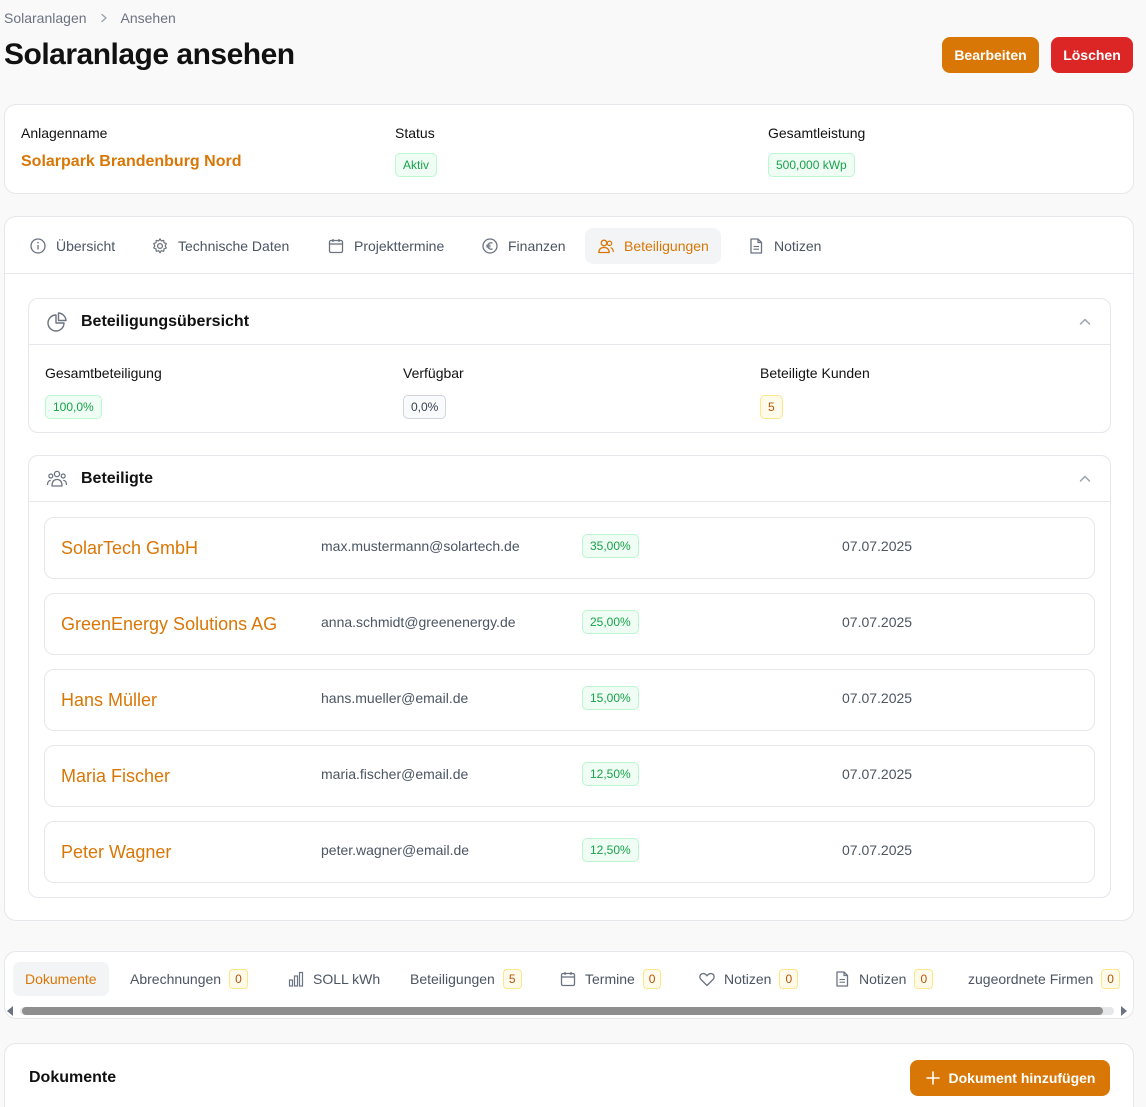 The width and height of the screenshot is (1146, 1107). I want to click on subtab-label: Termine, so click(610, 979).